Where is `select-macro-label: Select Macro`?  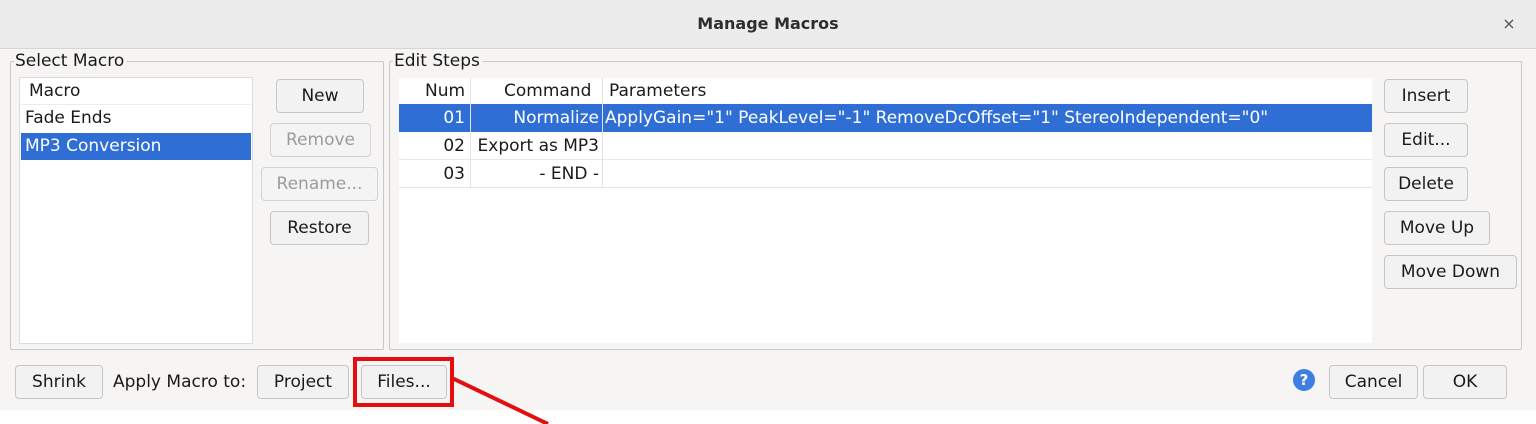 select-macro-label: Select Macro is located at coordinates (71, 61).